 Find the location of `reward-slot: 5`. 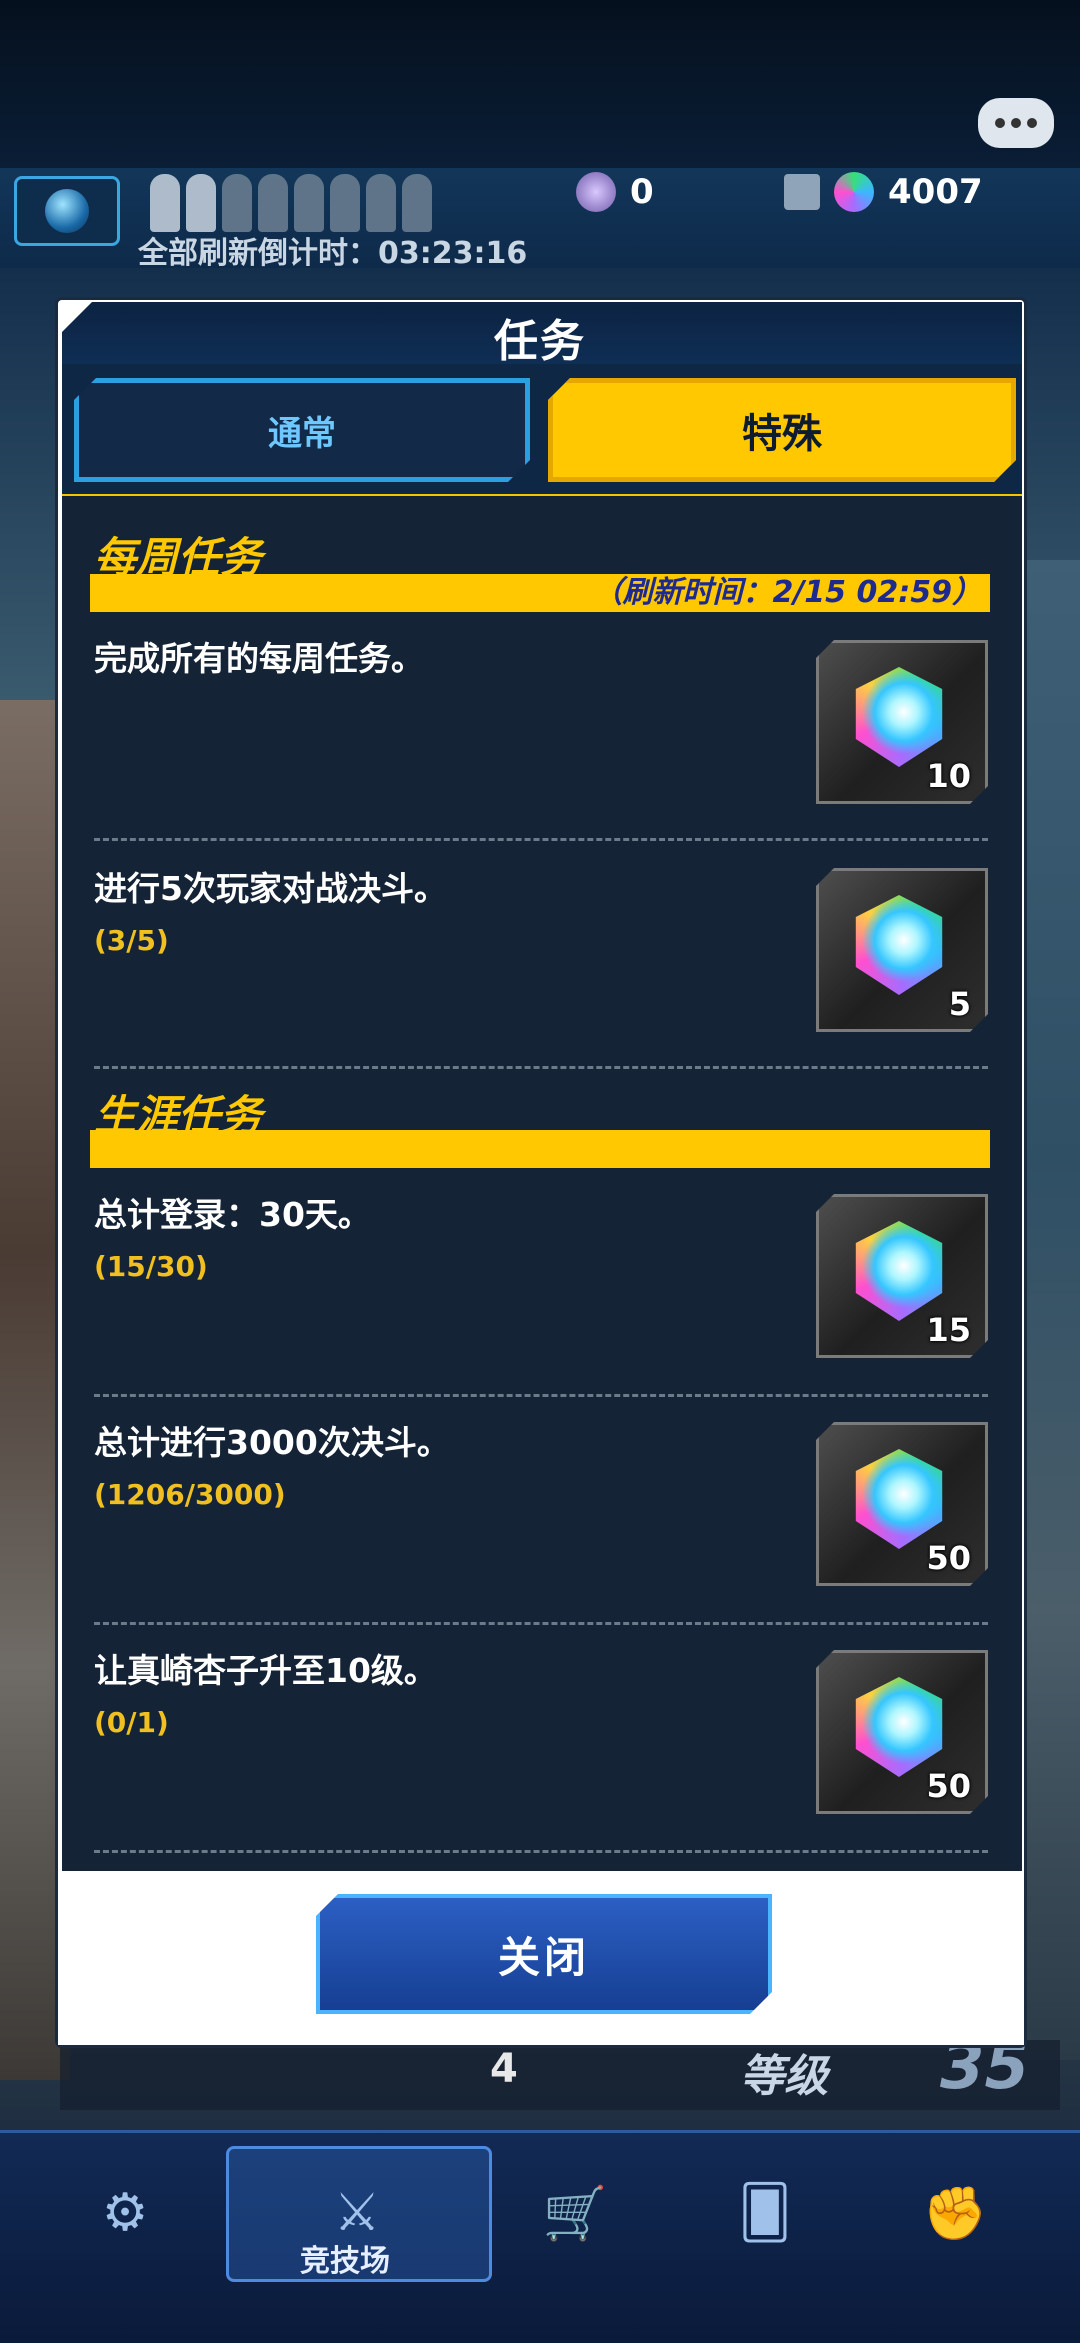

reward-slot: 5 is located at coordinates (902, 950).